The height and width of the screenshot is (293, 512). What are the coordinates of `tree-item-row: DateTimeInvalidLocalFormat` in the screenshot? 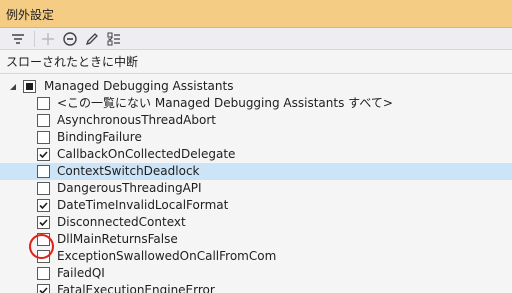 It's located at (256, 205).